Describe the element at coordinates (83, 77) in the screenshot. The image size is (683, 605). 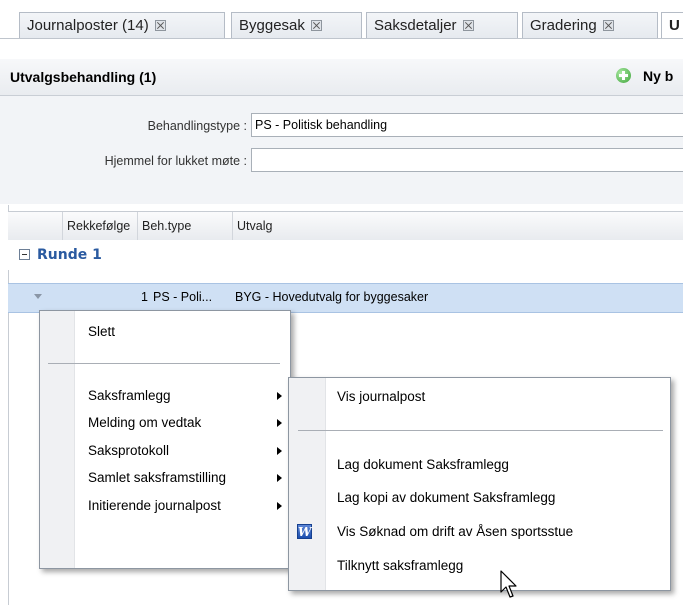
I see `panel-title: Utvalgsbehandling (1)` at that location.